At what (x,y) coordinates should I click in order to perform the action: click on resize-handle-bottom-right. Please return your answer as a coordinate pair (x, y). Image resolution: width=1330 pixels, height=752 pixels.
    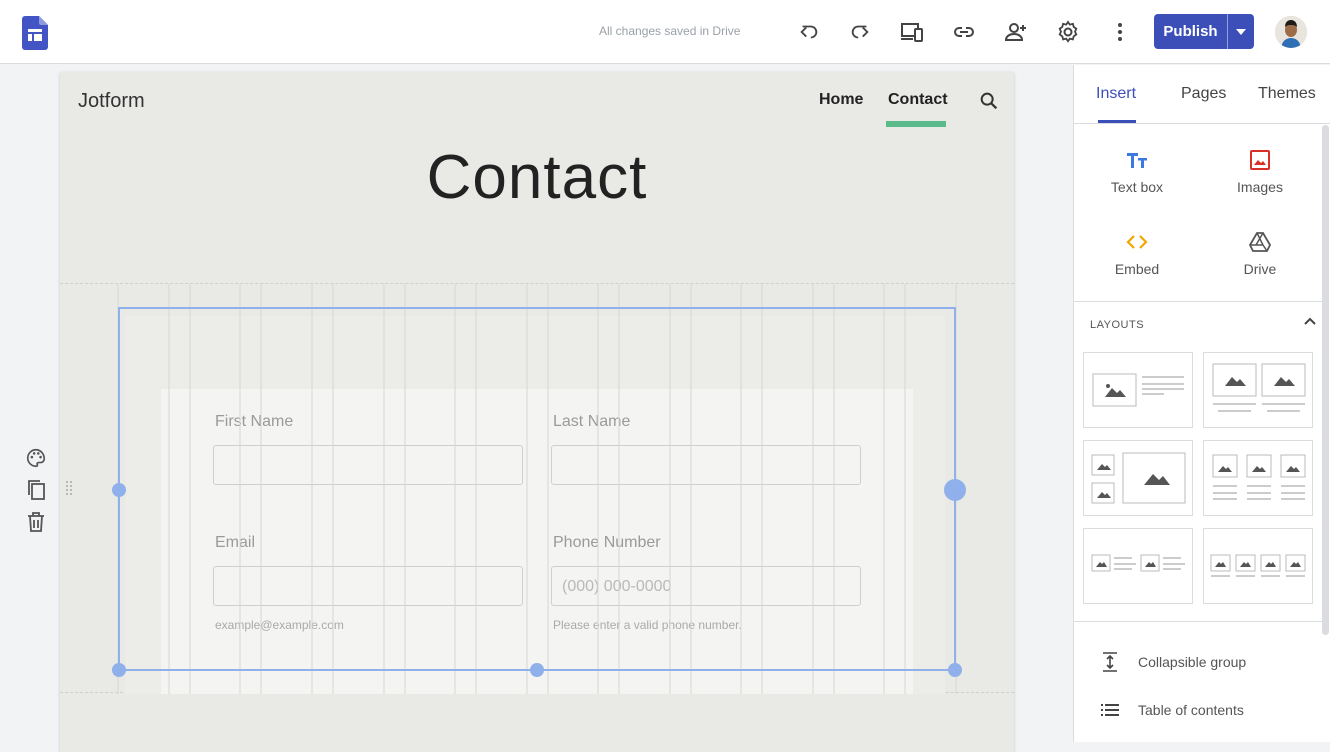
    Looking at the image, I should click on (955, 670).